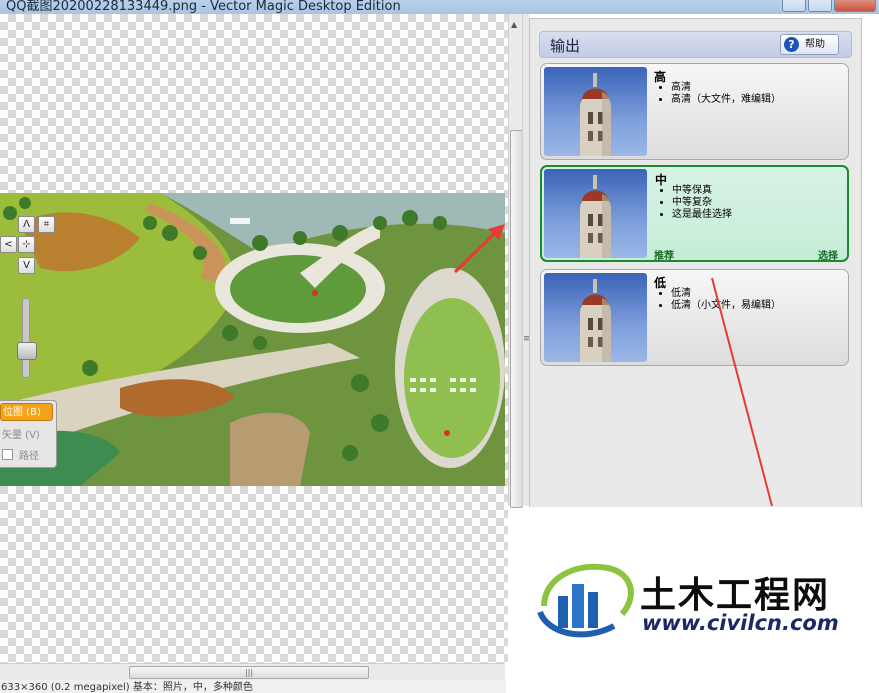 The width and height of the screenshot is (879, 693). What do you see at coordinates (26, 224) in the screenshot?
I see `pan-up-button: Λ` at bounding box center [26, 224].